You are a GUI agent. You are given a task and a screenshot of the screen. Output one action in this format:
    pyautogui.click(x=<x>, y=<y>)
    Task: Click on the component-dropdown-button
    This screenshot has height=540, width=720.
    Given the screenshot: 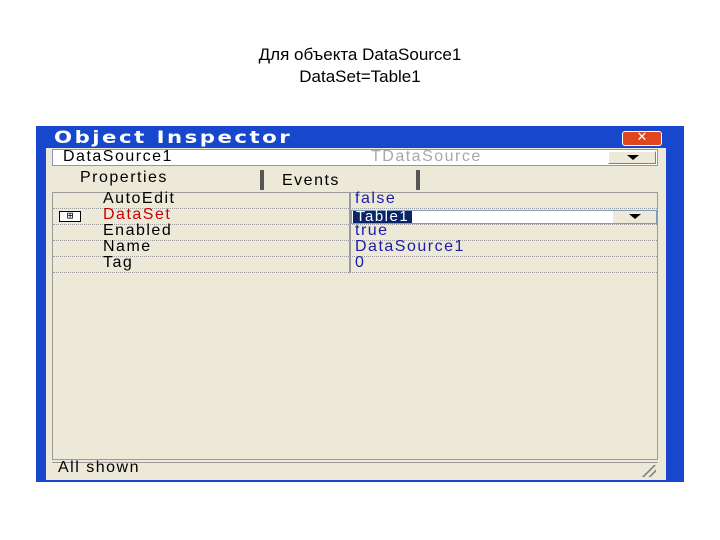 What is the action you would take?
    pyautogui.click(x=632, y=157)
    